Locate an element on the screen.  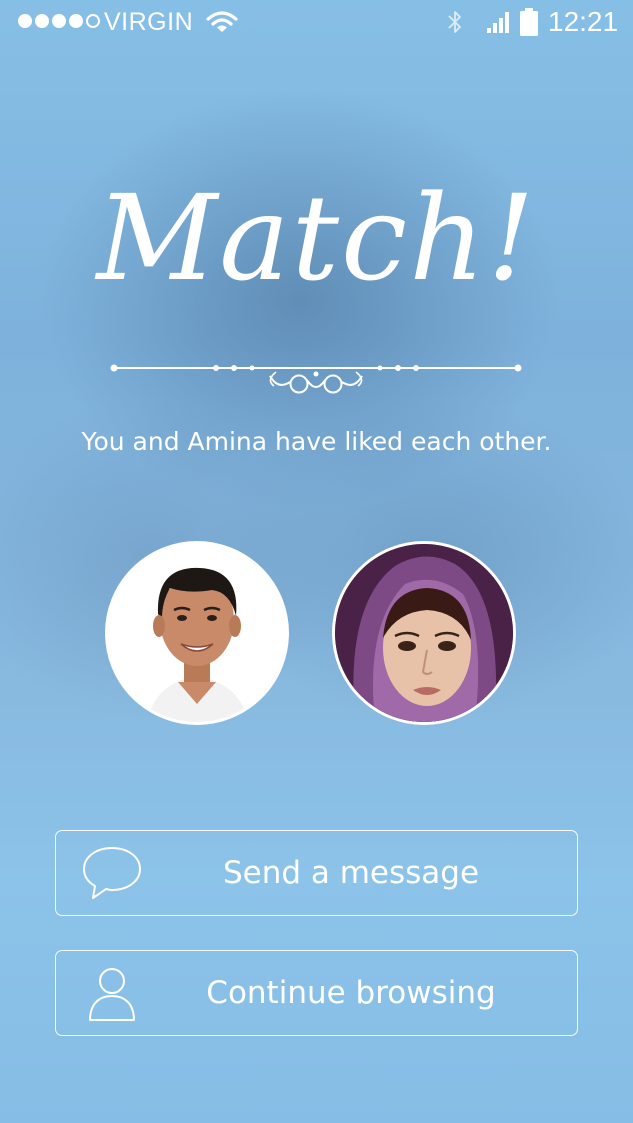
status-bar: VIRGIN 12:21 is located at coordinates (316, 22).